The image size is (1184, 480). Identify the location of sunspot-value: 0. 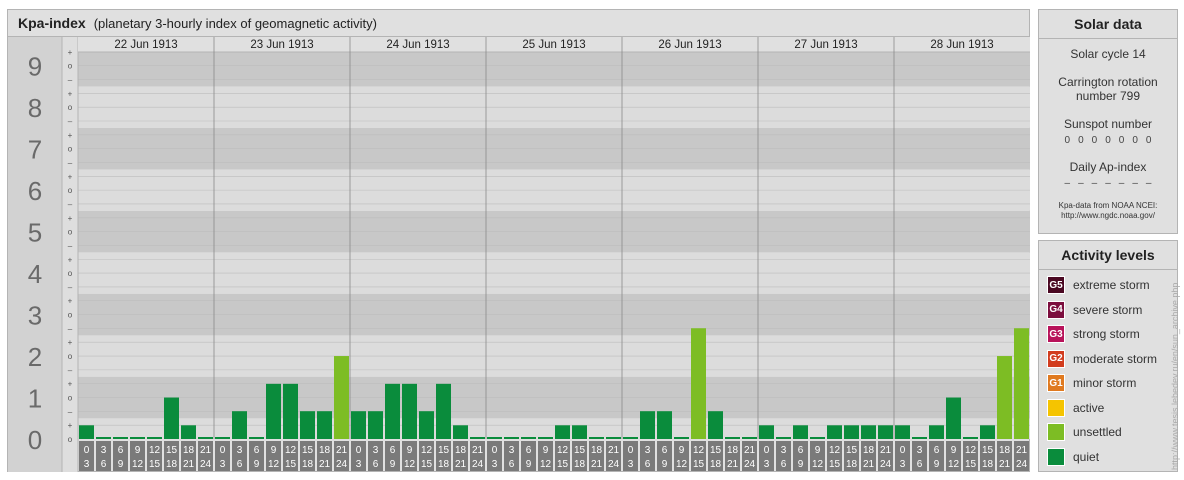
(1094, 140).